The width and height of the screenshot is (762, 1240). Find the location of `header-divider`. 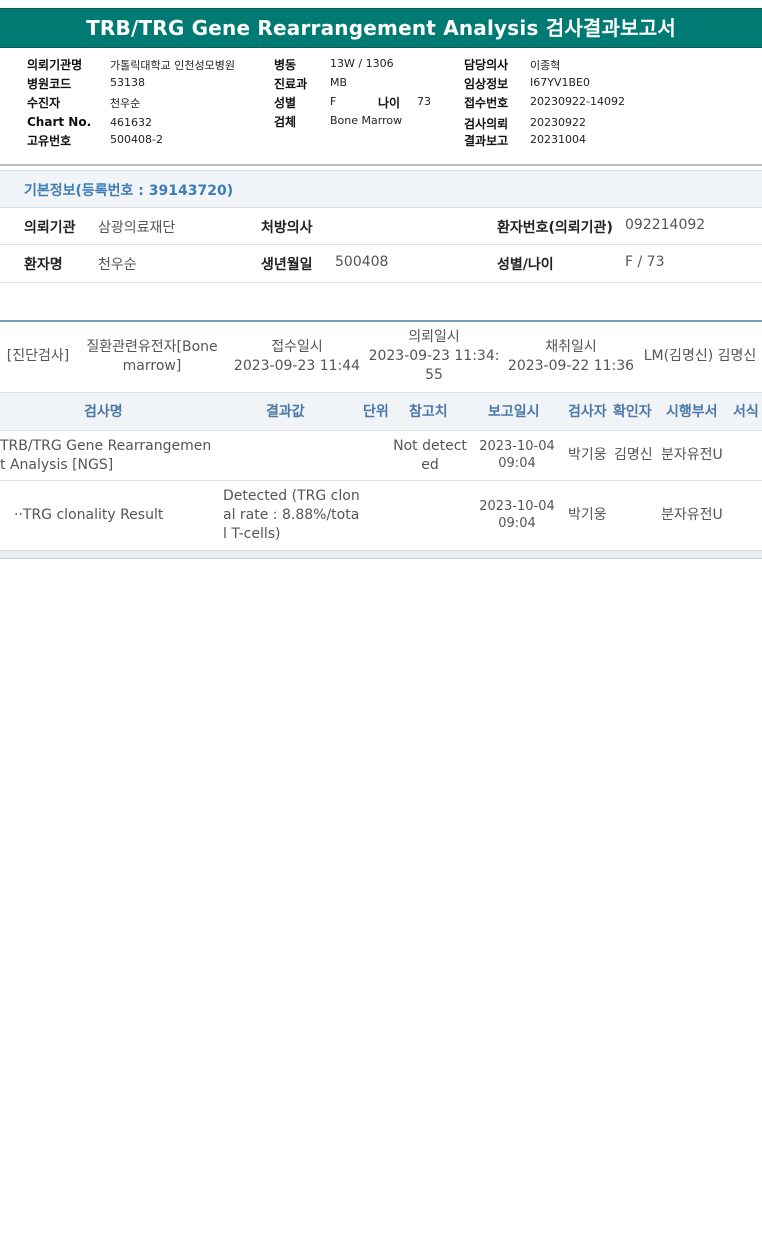

header-divider is located at coordinates (381, 165).